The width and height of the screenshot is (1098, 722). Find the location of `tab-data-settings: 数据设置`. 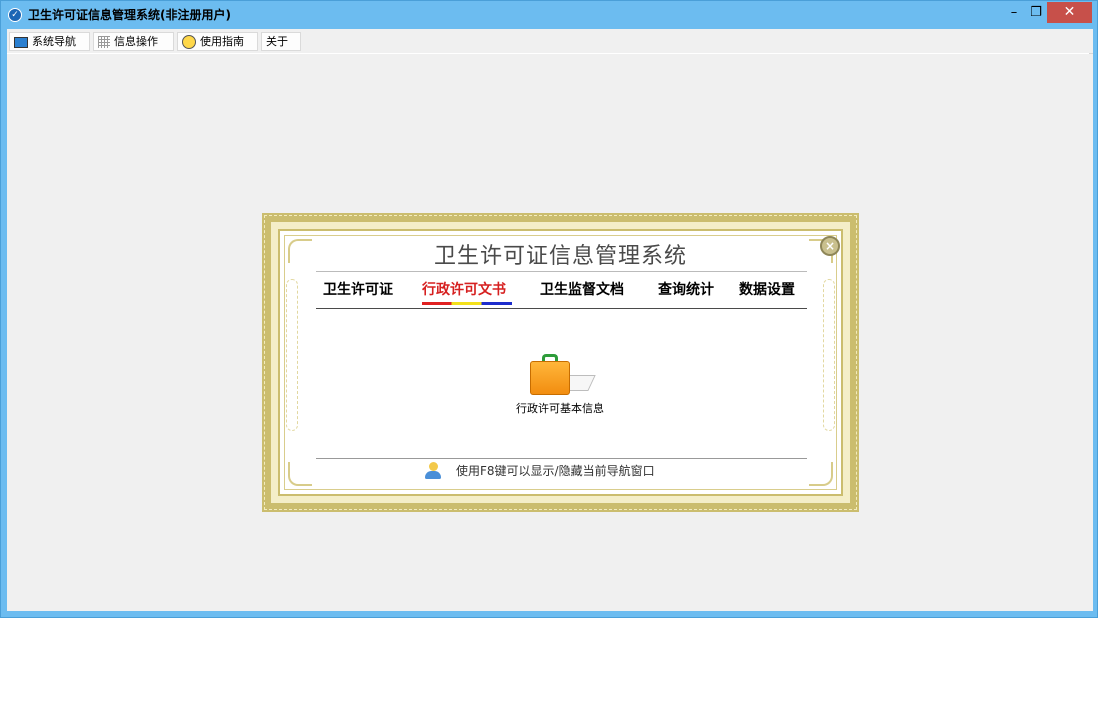

tab-data-settings: 数据设置 is located at coordinates (767, 290).